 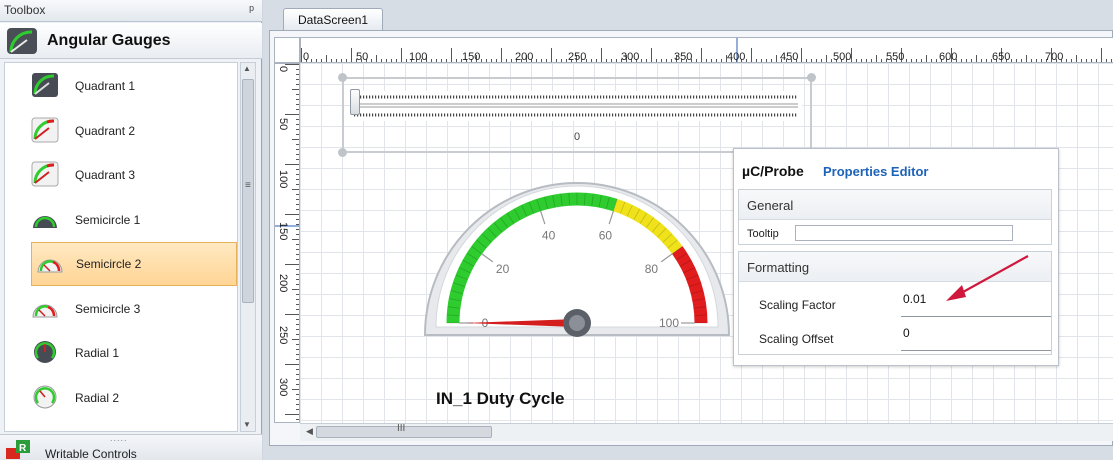 I want to click on toolbox-item: Semicircle 1, so click(x=121, y=220).